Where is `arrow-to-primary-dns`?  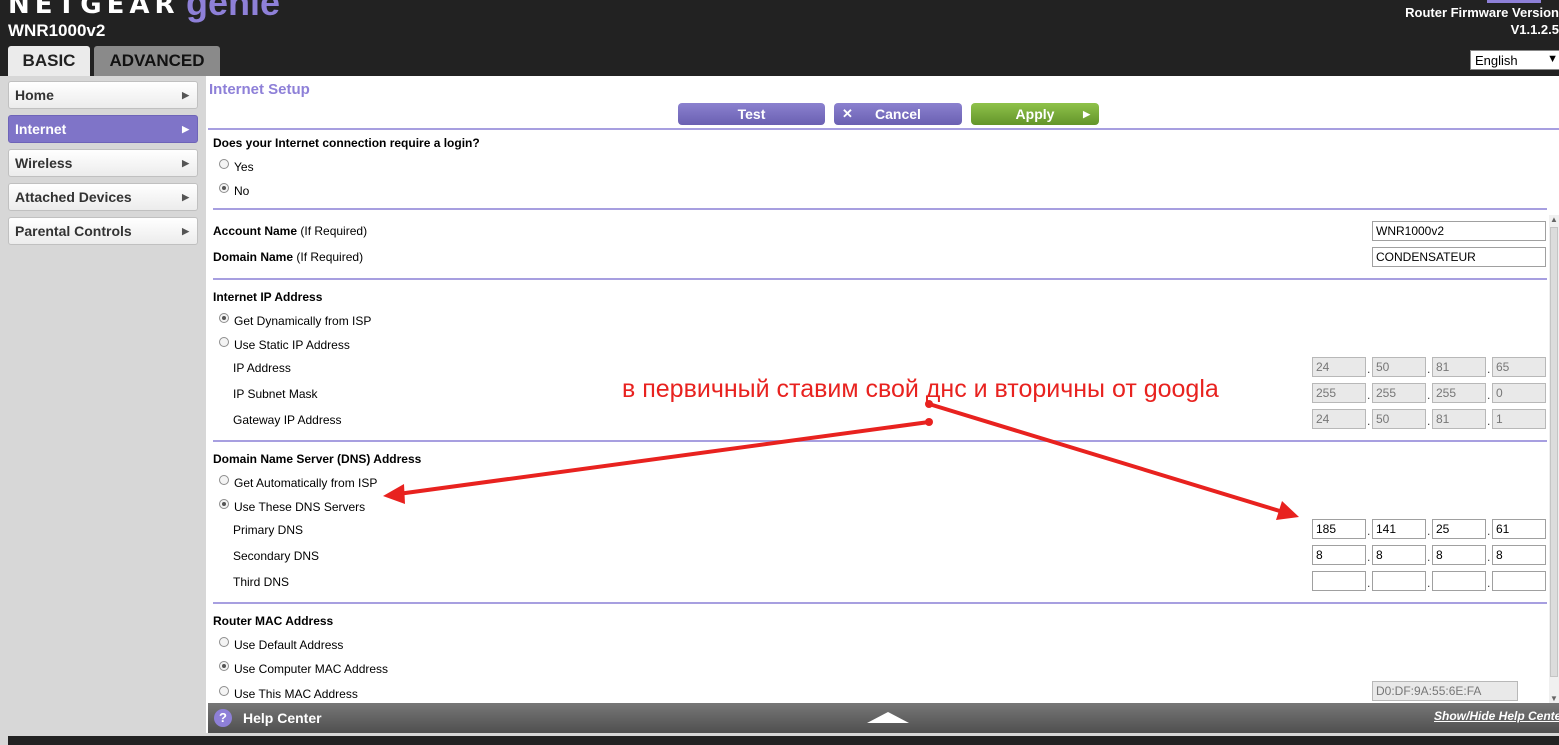
arrow-to-primary-dns is located at coordinates (1106, 458).